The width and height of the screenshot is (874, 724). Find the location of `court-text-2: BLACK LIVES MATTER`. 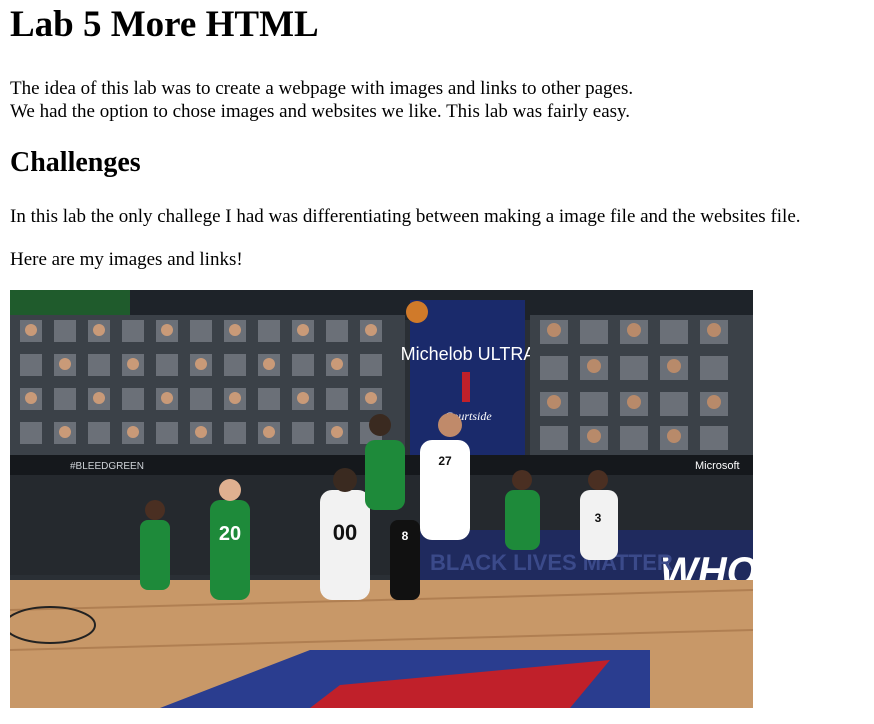

court-text-2: BLACK LIVES MATTER is located at coordinates (551, 562).